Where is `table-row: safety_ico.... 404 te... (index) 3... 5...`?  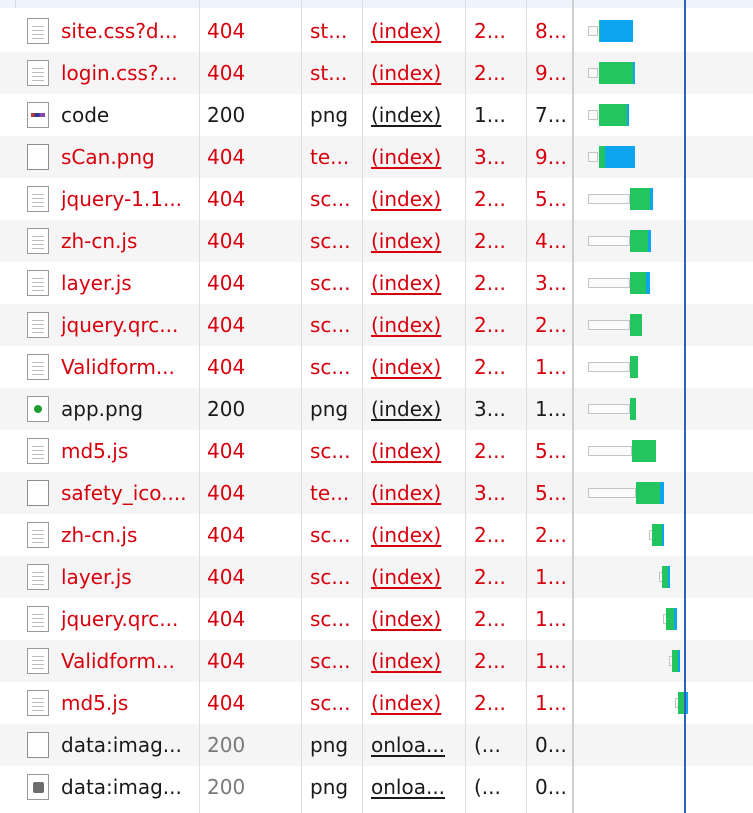 table-row: safety_ico.... 404 te... (index) 3... 5... is located at coordinates (376, 493).